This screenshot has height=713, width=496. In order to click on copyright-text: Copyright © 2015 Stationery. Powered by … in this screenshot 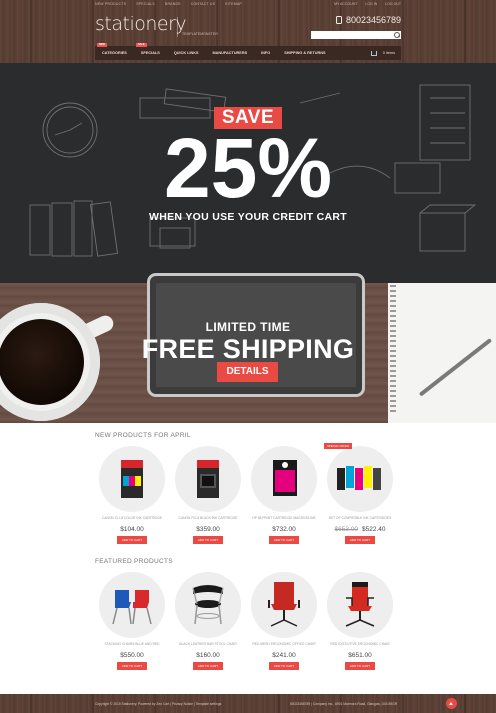, I will do `click(158, 704)`.